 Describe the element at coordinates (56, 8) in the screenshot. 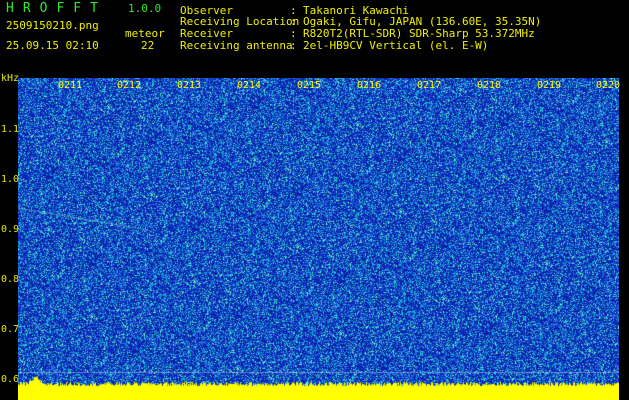

I see `app-title: HROFFT` at that location.